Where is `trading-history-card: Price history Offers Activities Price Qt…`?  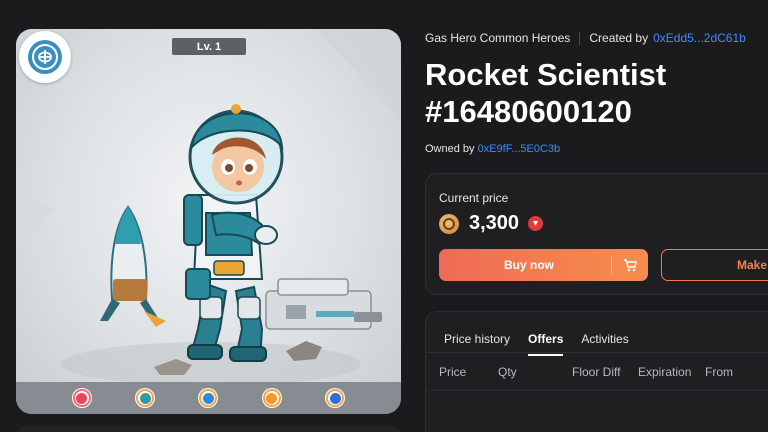
trading-history-card: Price history Offers Activities Price Qt… is located at coordinates (596, 371).